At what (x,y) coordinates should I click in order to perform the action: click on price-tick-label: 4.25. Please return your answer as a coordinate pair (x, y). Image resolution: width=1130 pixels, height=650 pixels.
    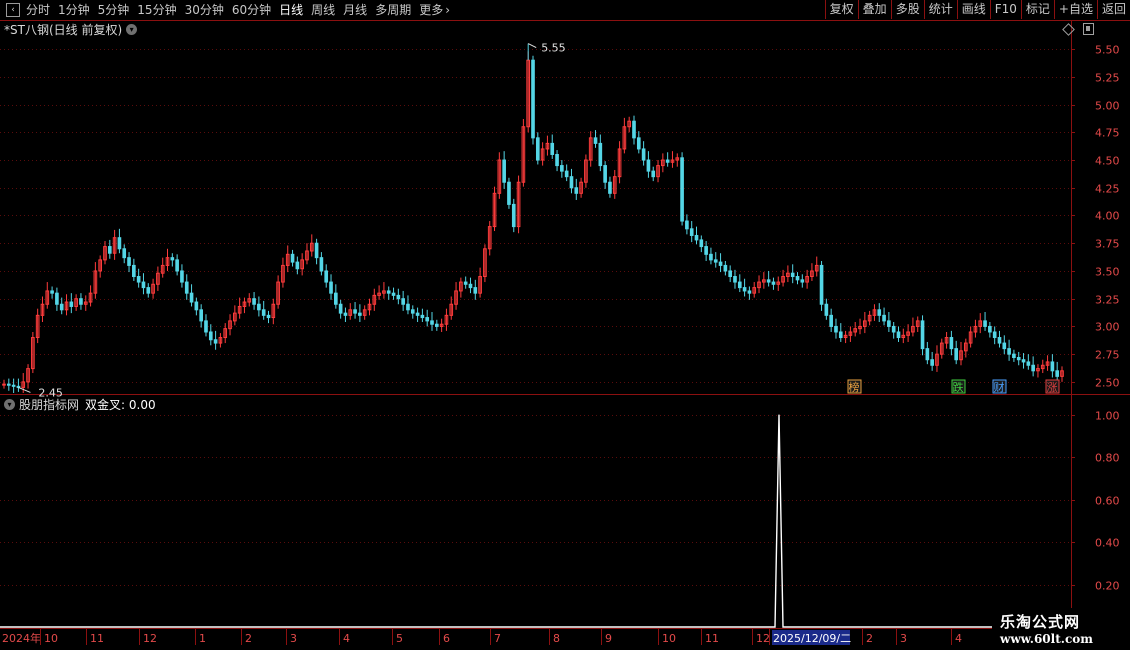
    Looking at the image, I should click on (1107, 189).